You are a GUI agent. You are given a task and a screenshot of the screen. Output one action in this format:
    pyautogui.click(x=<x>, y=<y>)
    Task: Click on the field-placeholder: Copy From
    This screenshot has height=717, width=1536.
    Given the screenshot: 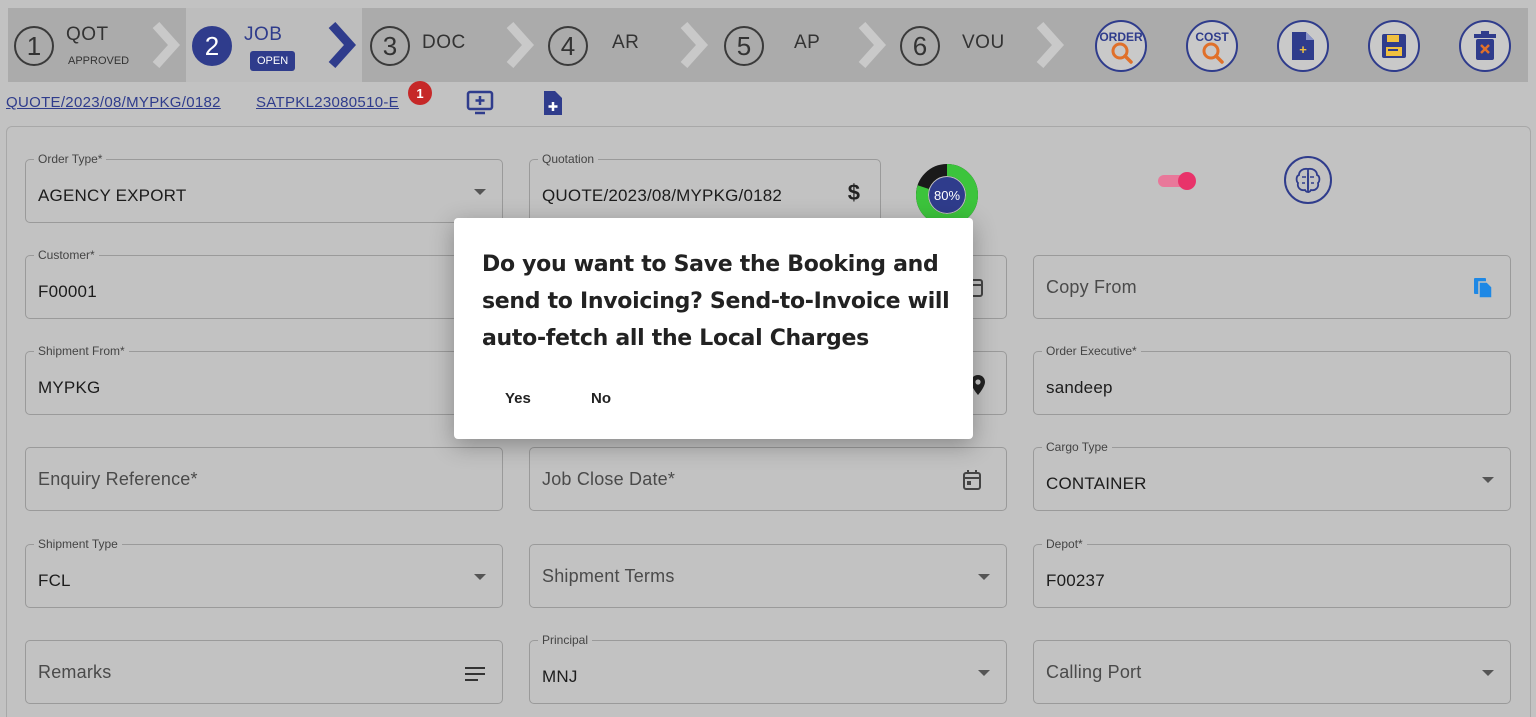 What is the action you would take?
    pyautogui.click(x=1091, y=287)
    